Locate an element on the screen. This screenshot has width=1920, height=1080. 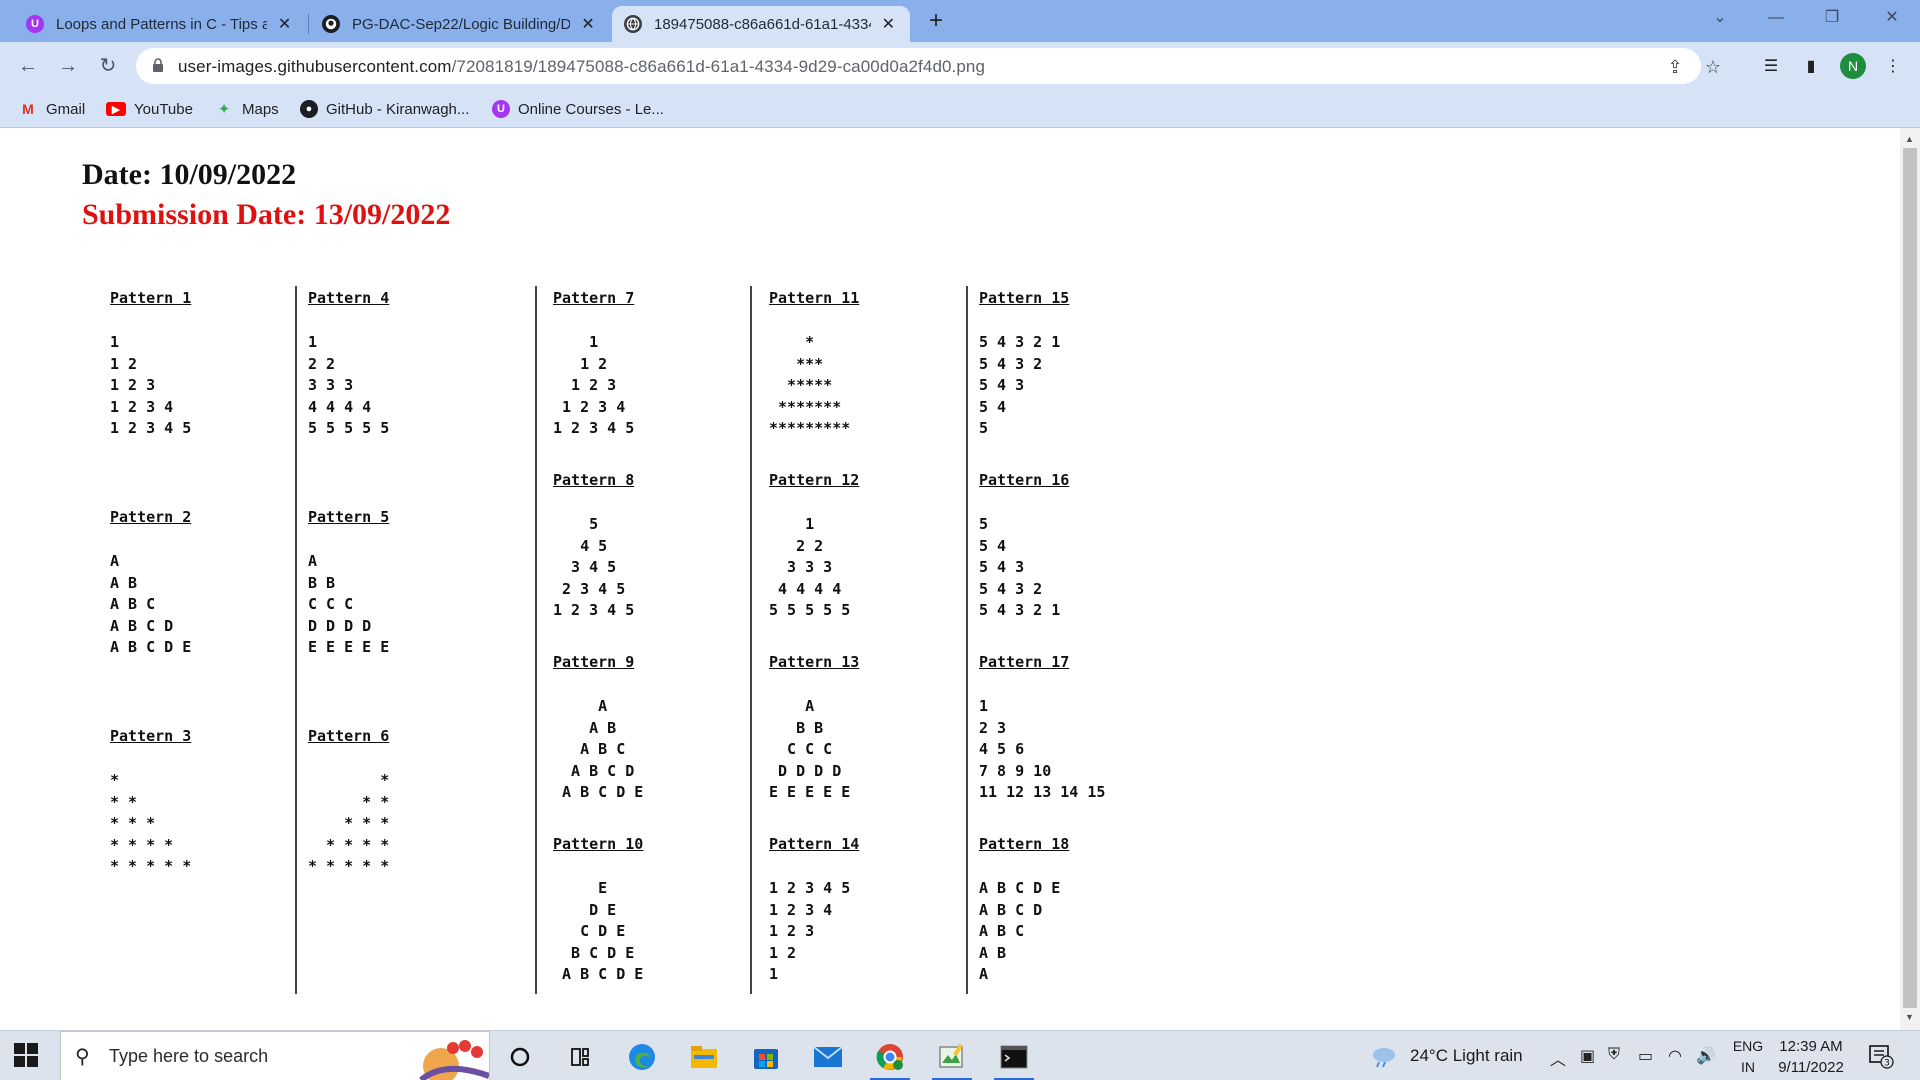
tab-loops-patterns: U Loops and Patterns in C - Tips an ✕ is located at coordinates (160, 24).